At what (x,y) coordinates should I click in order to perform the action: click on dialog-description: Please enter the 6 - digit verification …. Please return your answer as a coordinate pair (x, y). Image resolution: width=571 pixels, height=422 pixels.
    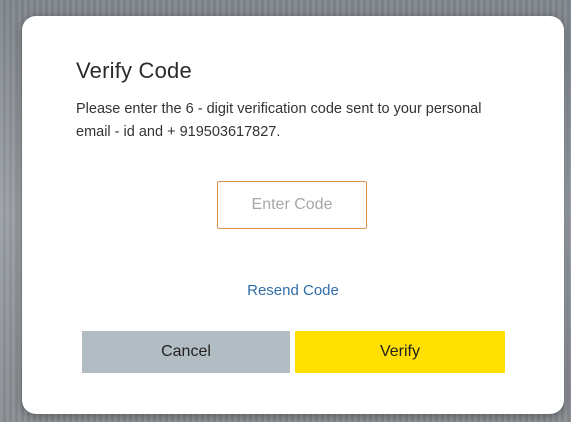
    Looking at the image, I should click on (279, 120).